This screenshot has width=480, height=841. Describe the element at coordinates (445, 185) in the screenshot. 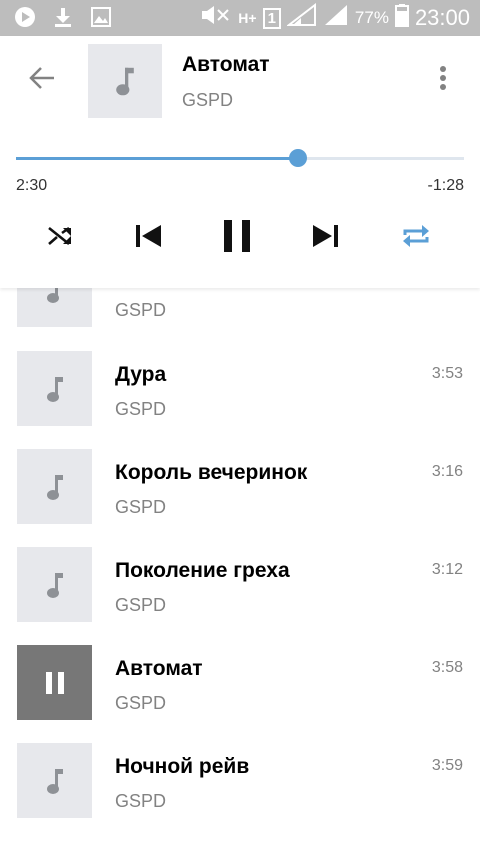

I see `remaining-time: -1:28` at that location.